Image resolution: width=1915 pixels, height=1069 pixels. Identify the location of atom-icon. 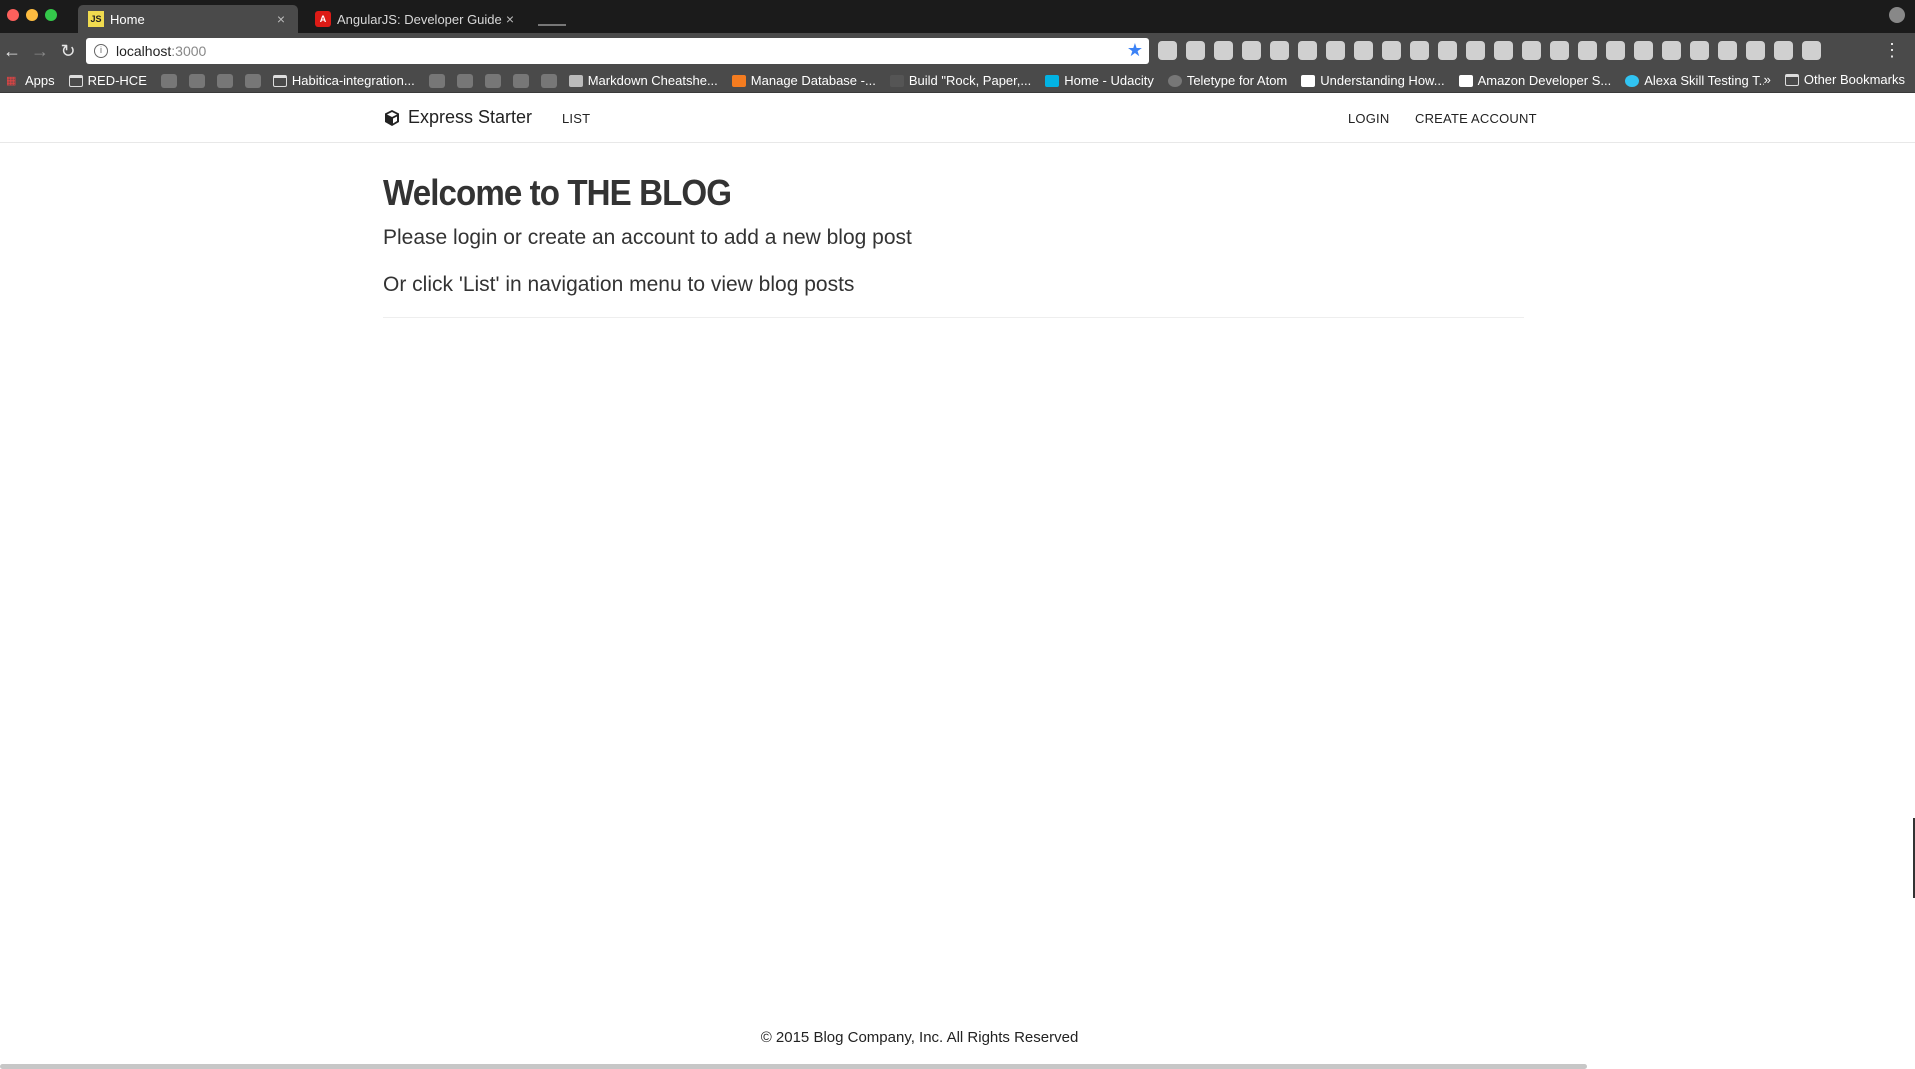
(1174, 80).